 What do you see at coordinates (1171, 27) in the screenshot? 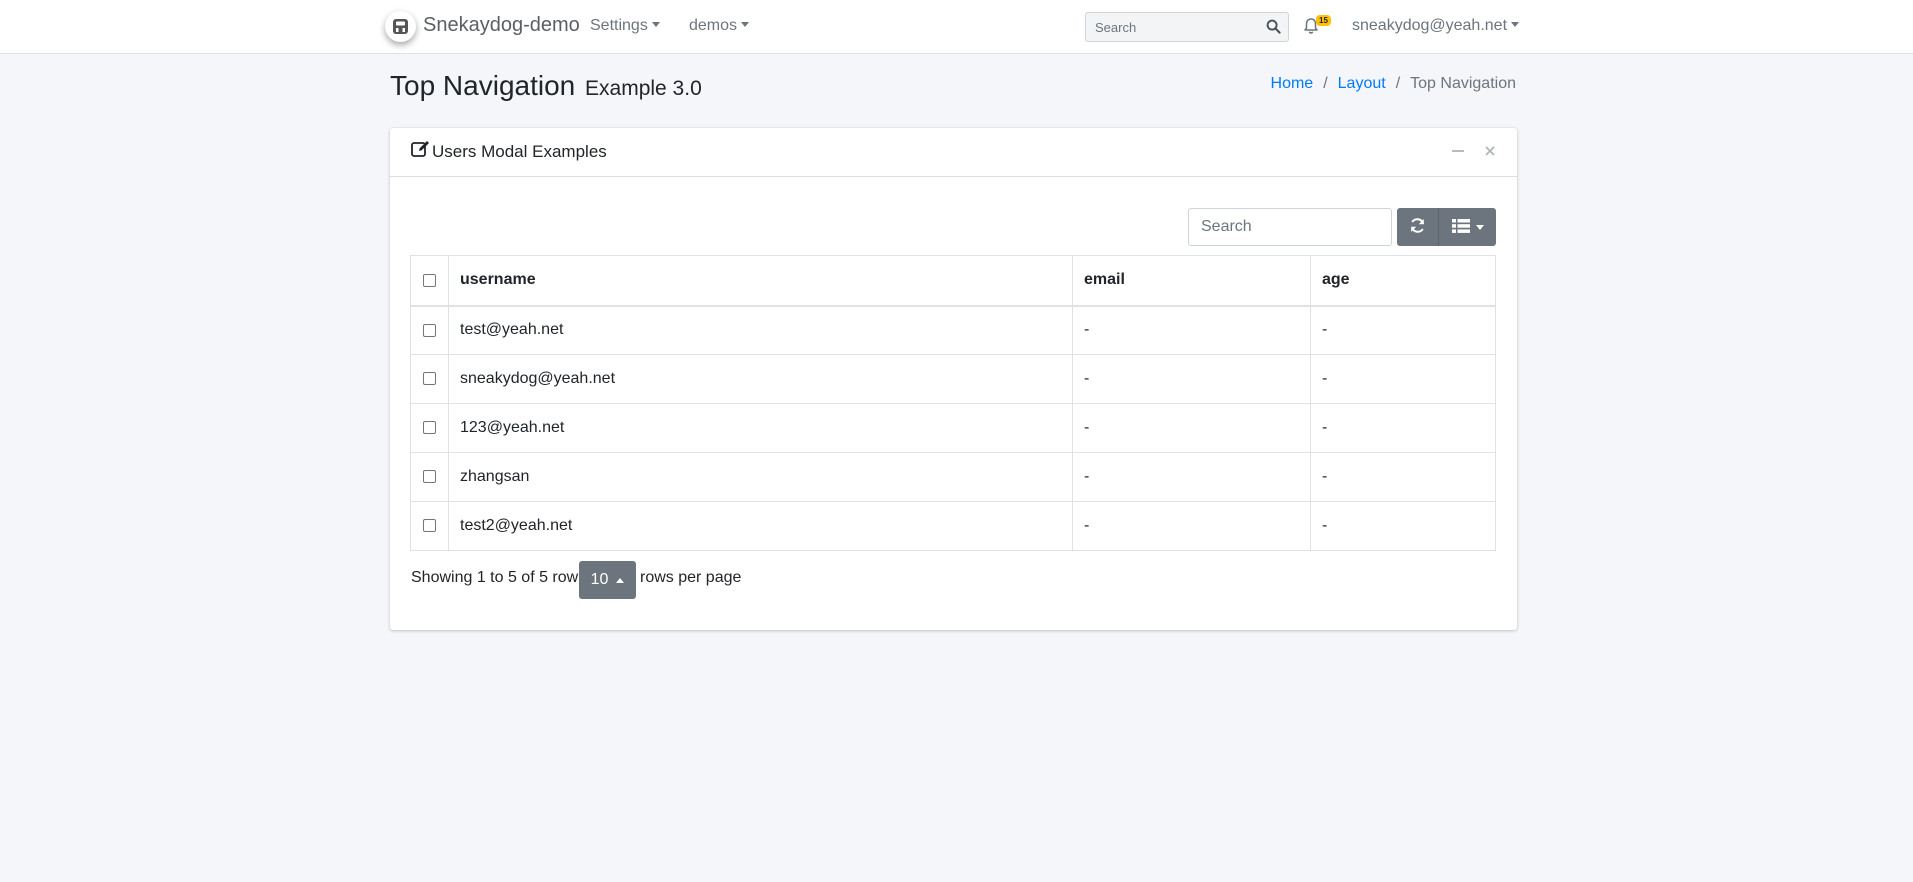
I see `navbar-search-input` at bounding box center [1171, 27].